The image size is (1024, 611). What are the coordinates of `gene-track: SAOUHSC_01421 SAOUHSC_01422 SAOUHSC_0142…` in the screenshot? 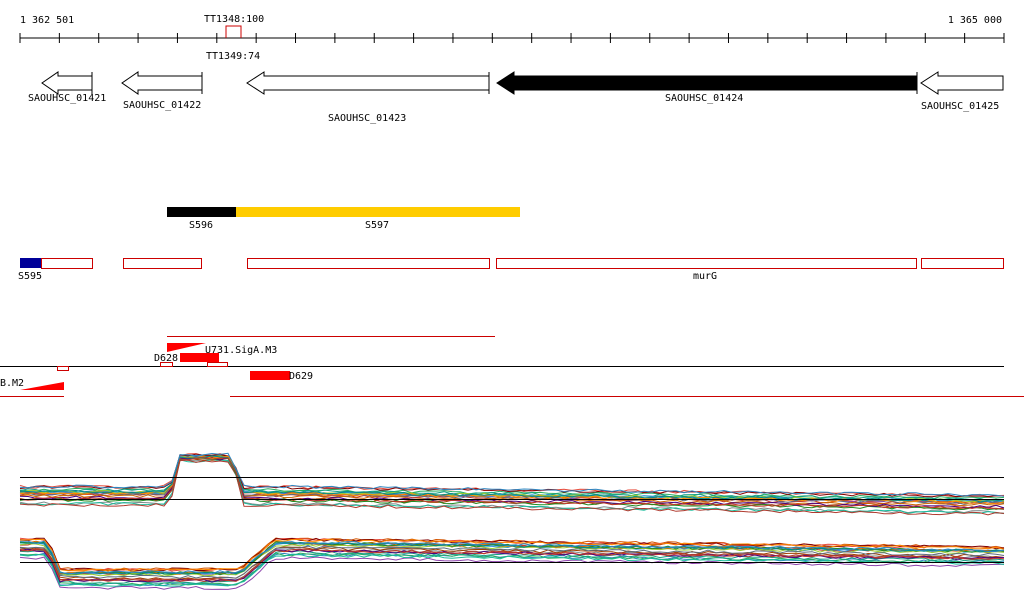 It's located at (516, 97).